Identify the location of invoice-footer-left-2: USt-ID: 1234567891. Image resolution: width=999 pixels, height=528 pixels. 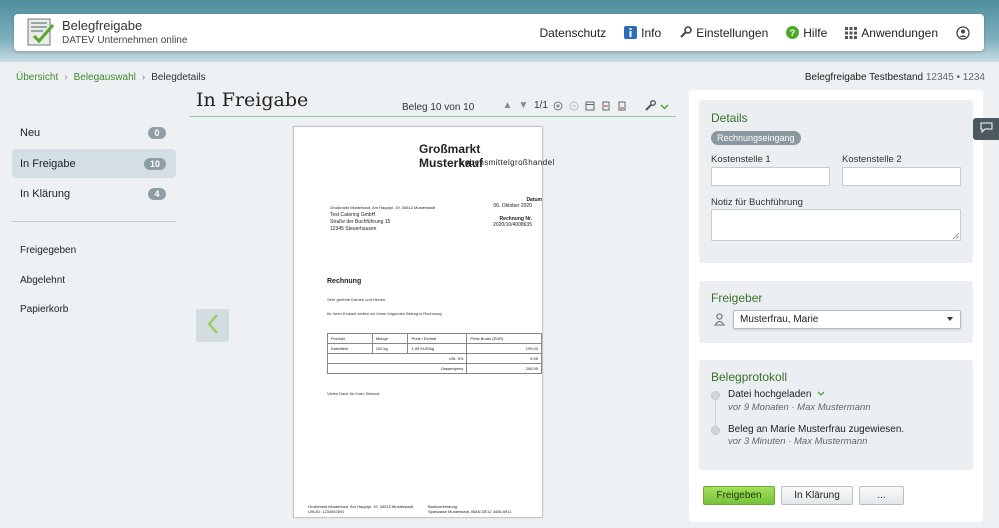
(326, 511).